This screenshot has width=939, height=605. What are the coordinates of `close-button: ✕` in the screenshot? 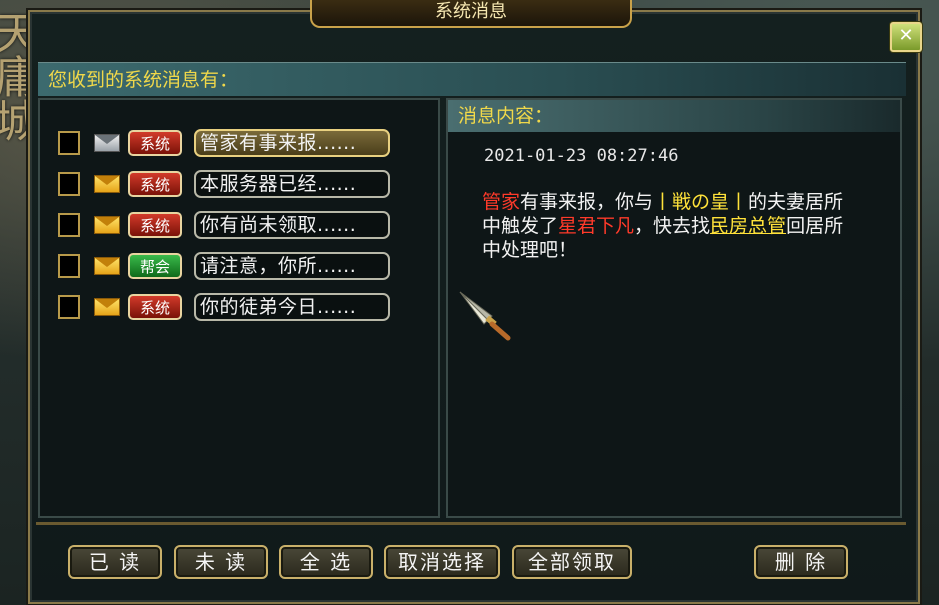 It's located at (906, 37).